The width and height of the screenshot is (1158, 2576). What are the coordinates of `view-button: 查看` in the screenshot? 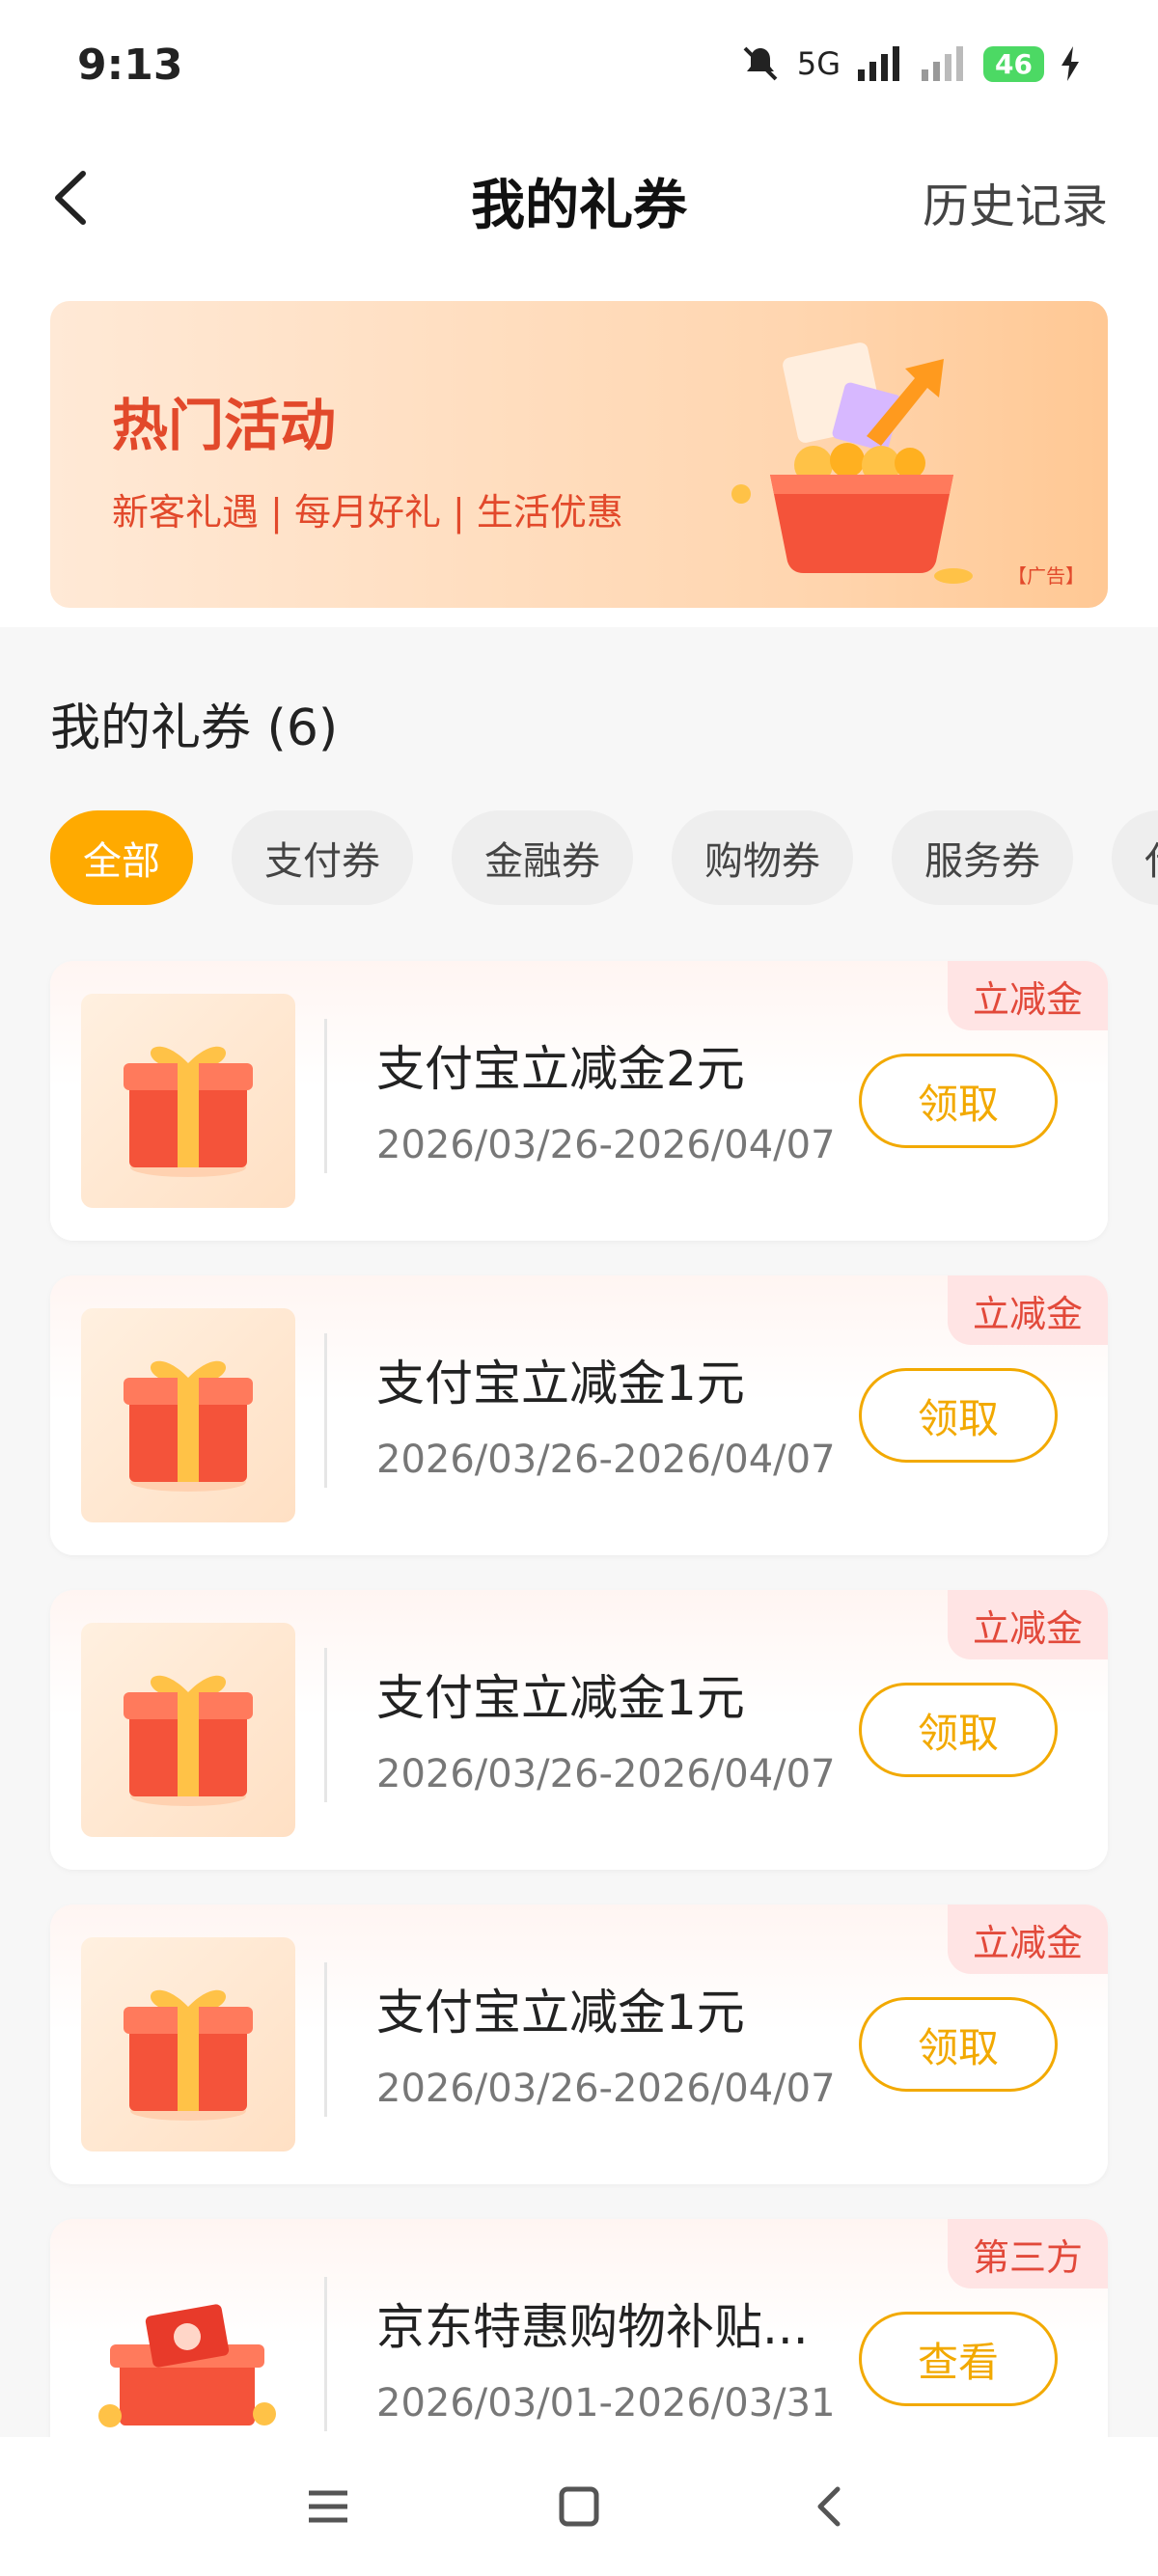 It's located at (958, 2359).